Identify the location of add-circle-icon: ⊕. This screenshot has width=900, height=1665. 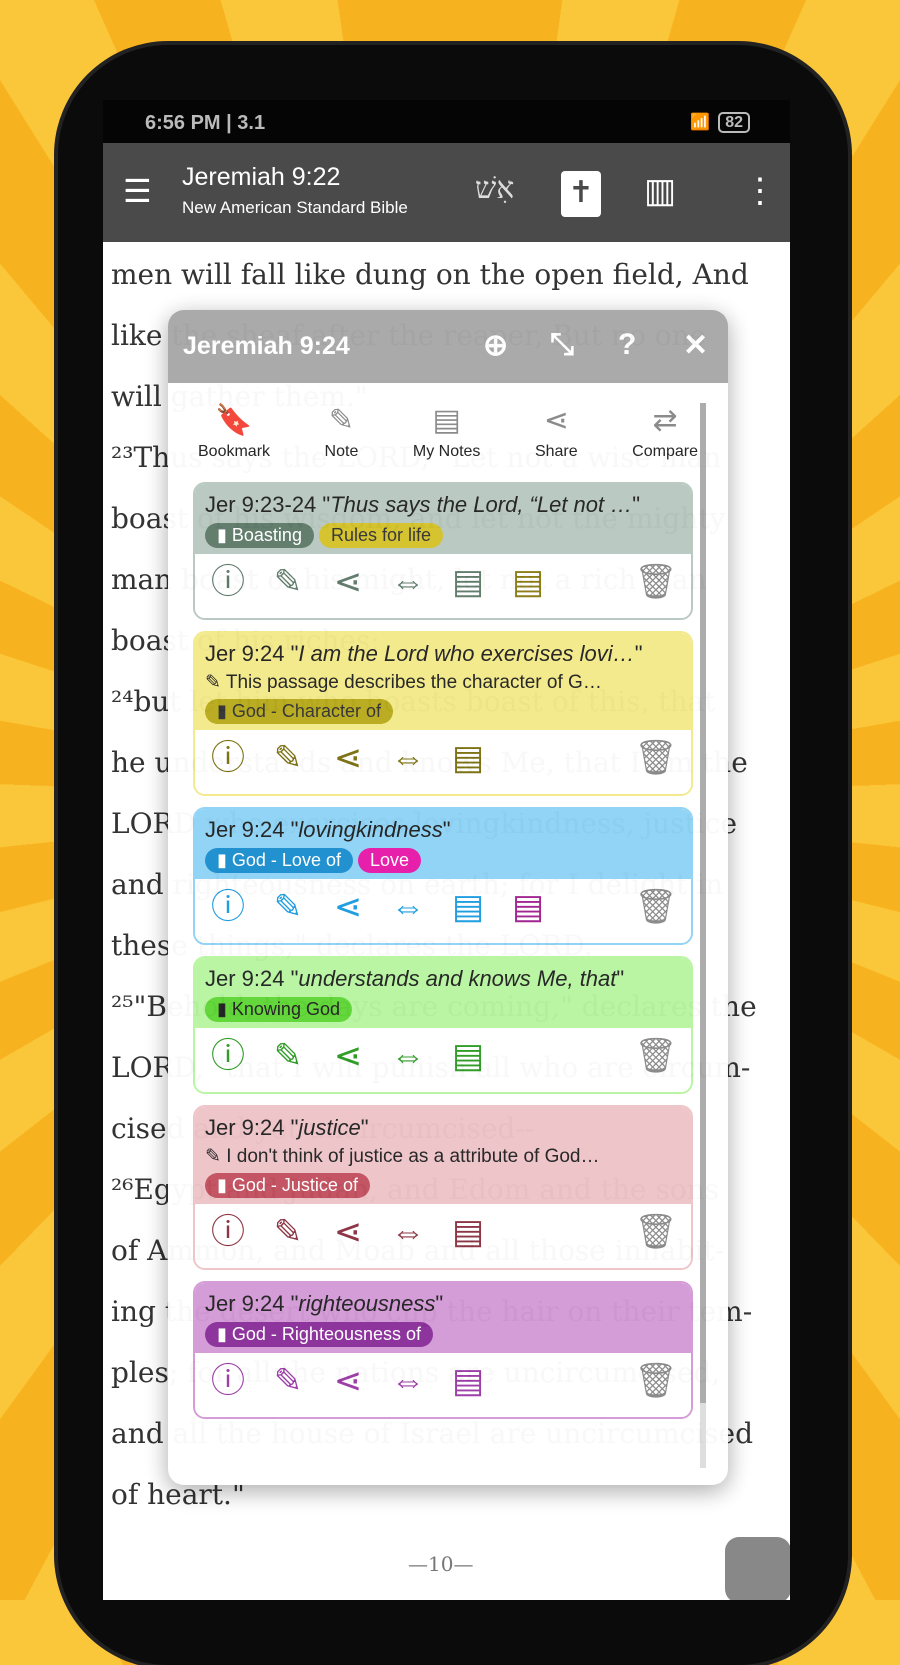
(495, 345).